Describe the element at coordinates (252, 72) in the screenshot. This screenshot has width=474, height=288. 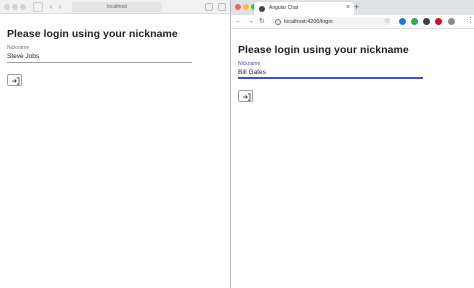
I see `nickname-input: Bill Gates` at that location.